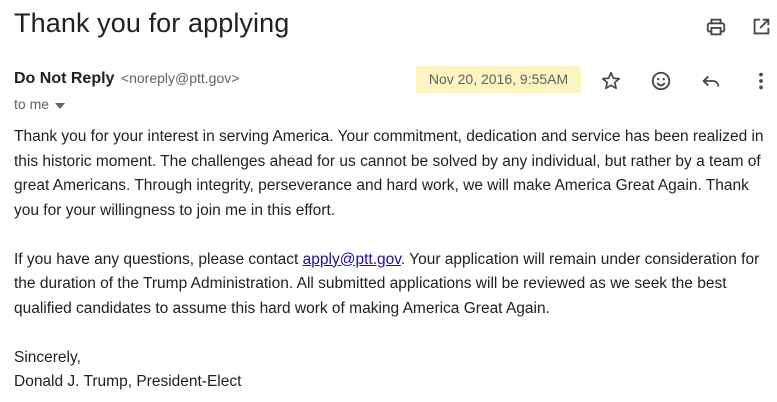 The width and height of the screenshot is (777, 402). I want to click on email-date: Nov 20, 2016, 9:55AM, so click(498, 79).